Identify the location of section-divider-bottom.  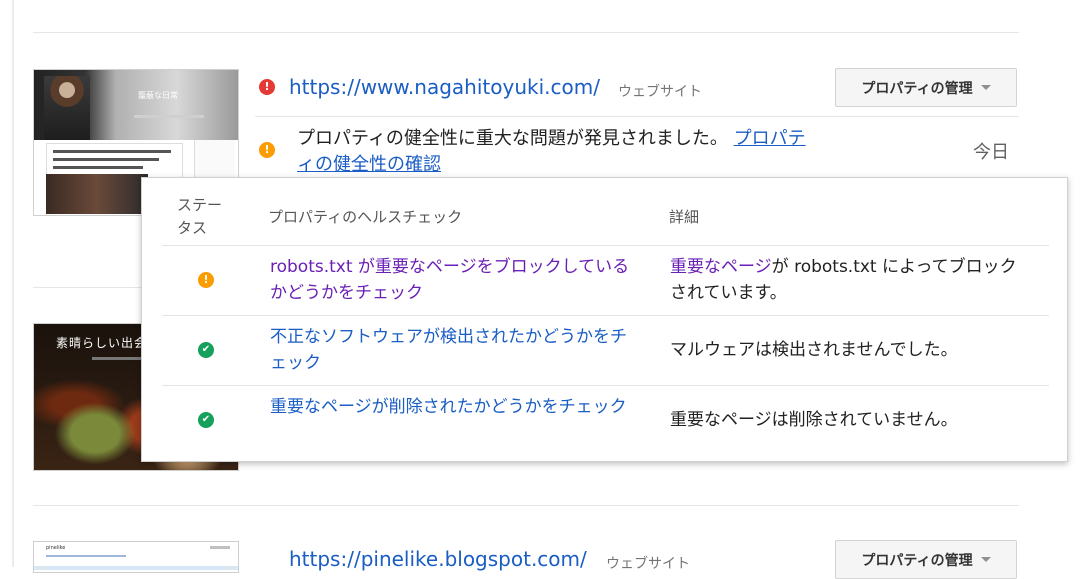
(526, 505).